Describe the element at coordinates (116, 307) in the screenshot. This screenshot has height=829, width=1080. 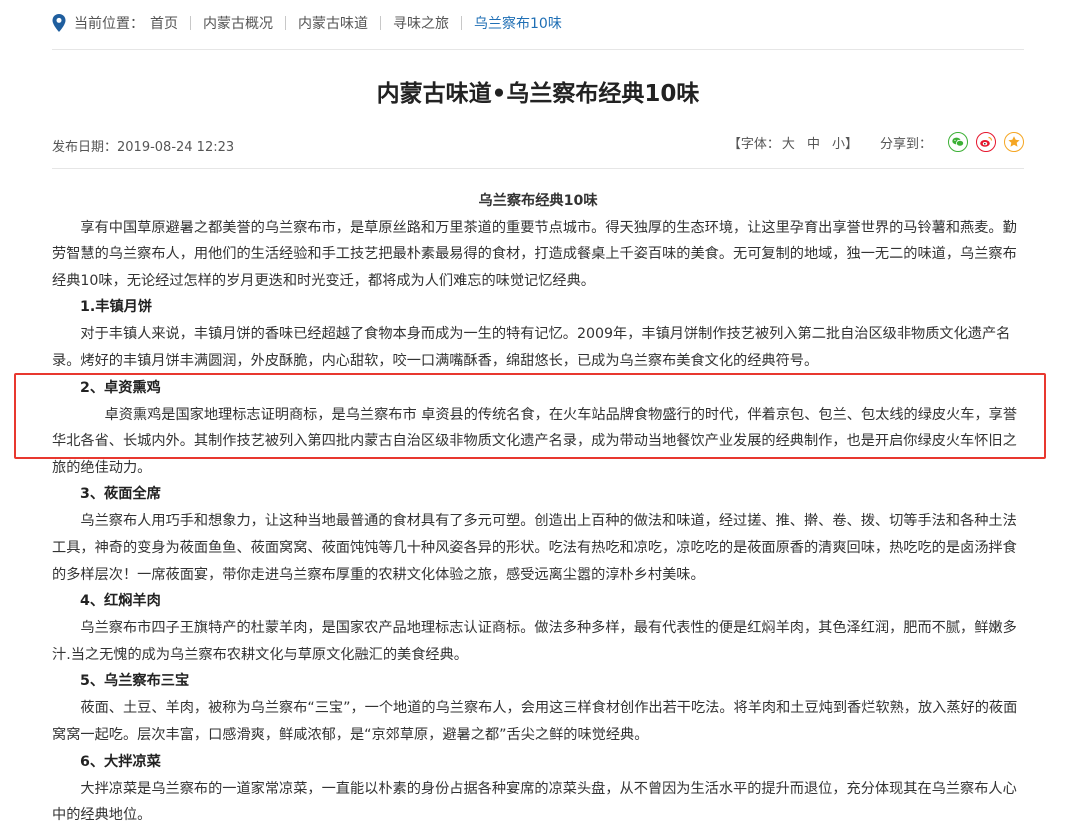
I see `section-heading: 1.丰镇月饼` at that location.